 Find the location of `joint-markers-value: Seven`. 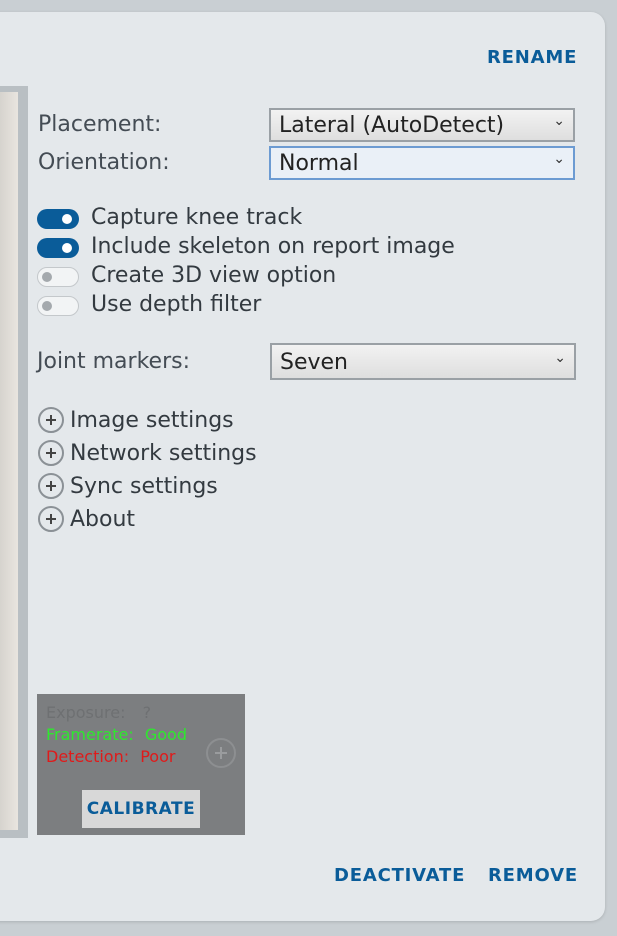

joint-markers-value: Seven is located at coordinates (314, 362).